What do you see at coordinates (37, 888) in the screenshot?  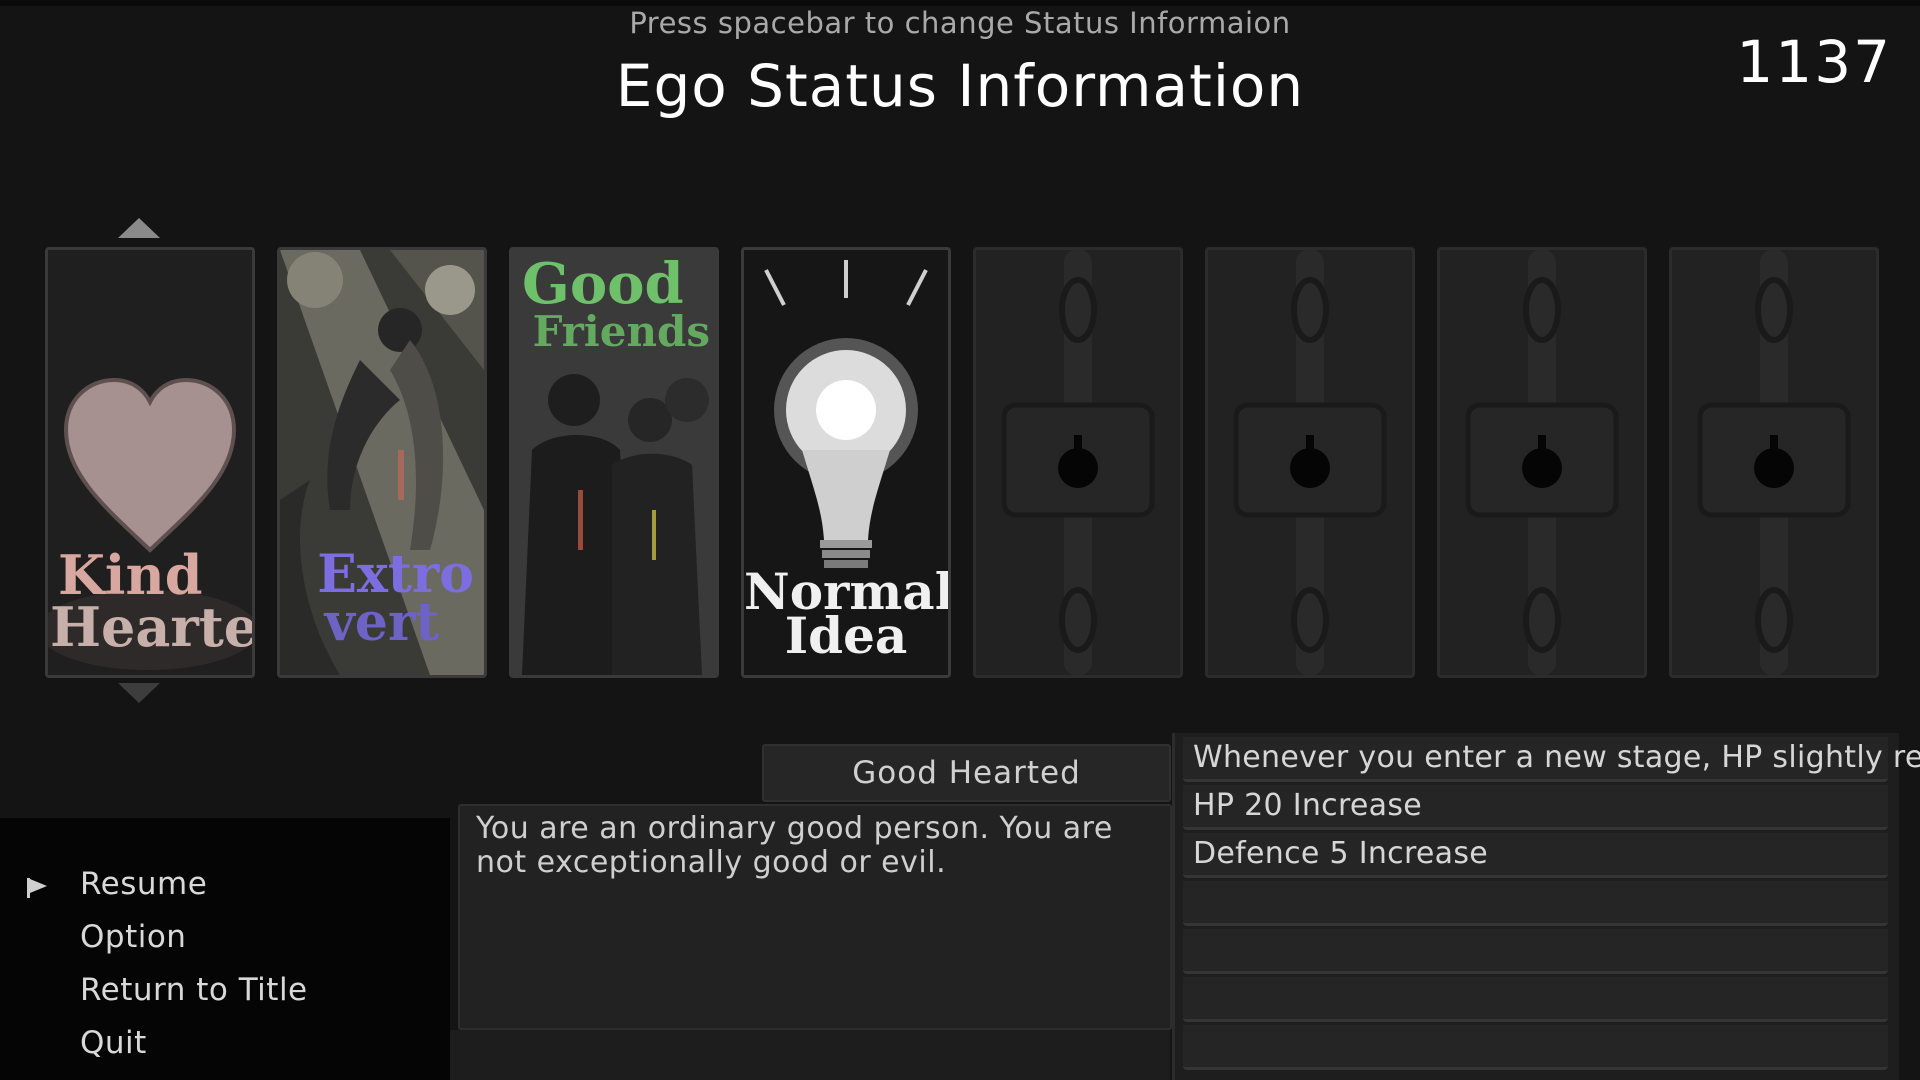 I see `flag-cursor-icon` at bounding box center [37, 888].